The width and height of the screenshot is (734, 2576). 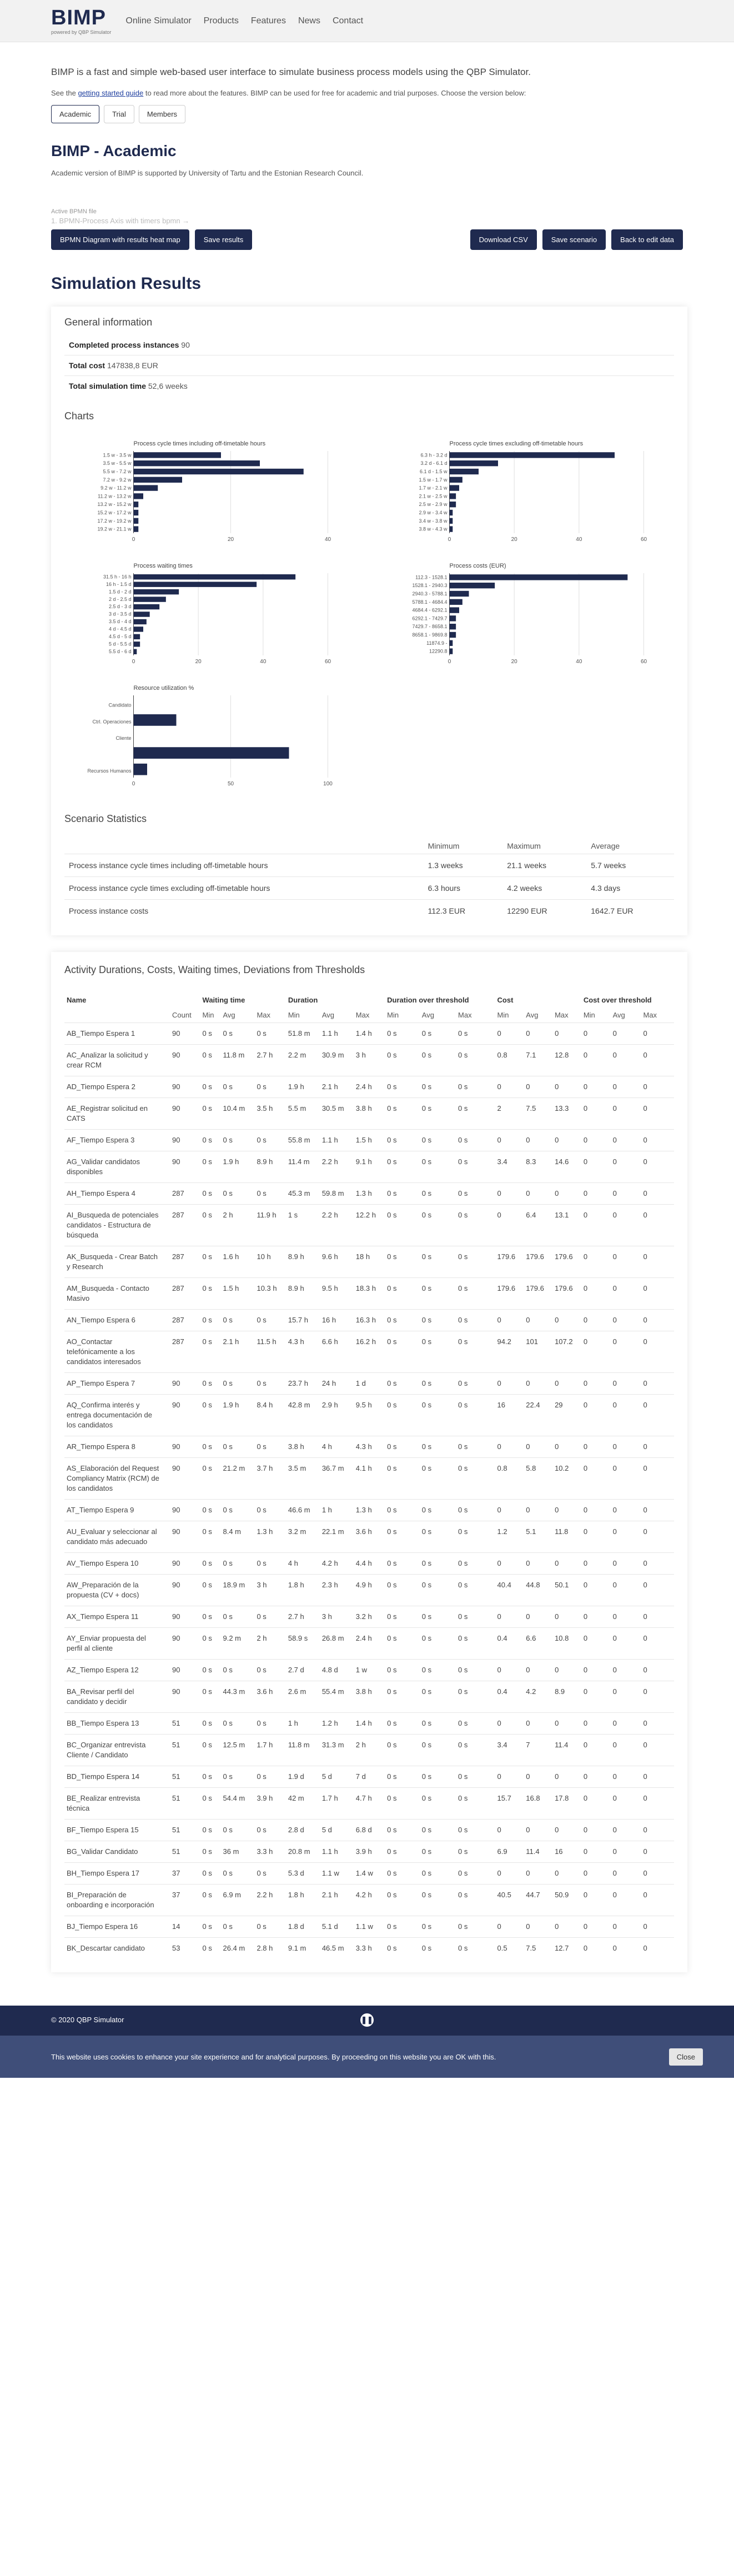 I want to click on activity-cell: 1 d, so click(x=369, y=1384).